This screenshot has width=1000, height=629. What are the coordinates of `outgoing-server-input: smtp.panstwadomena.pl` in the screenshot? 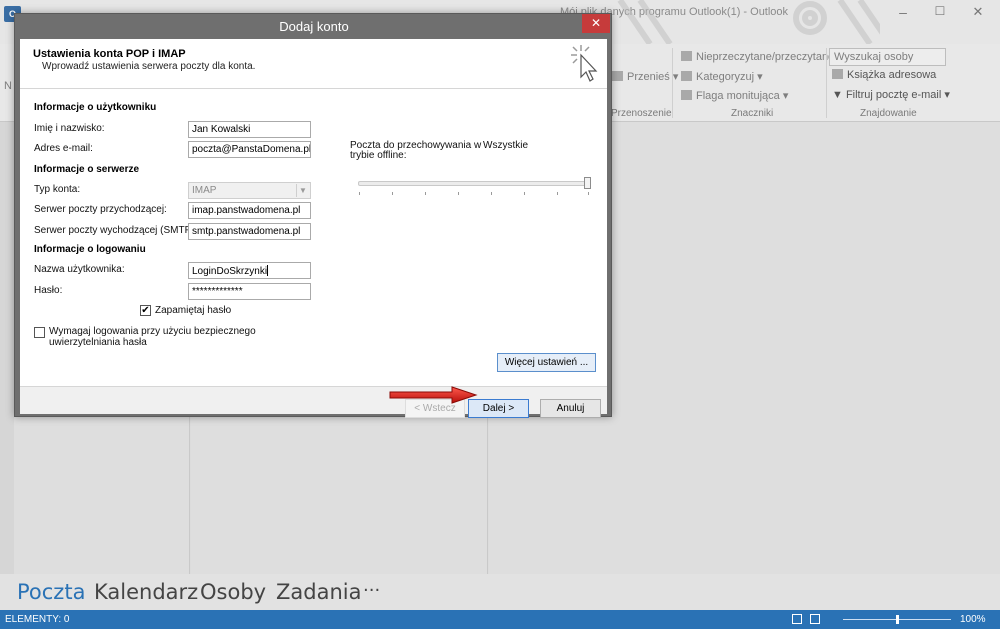 It's located at (249, 231).